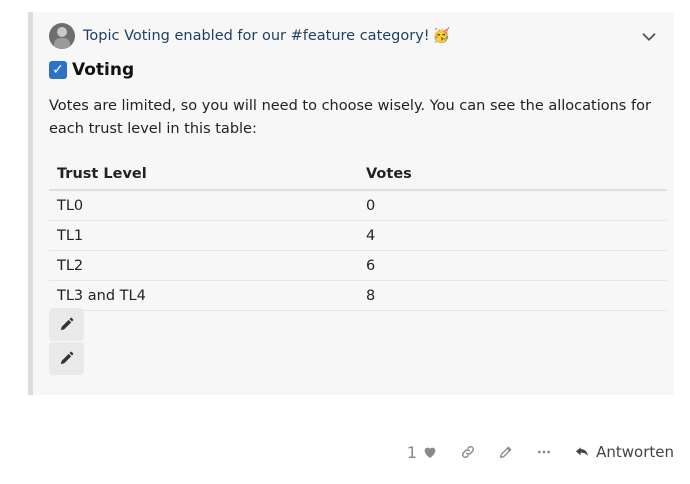  I want to click on column-header-votes: Votes, so click(512, 175).